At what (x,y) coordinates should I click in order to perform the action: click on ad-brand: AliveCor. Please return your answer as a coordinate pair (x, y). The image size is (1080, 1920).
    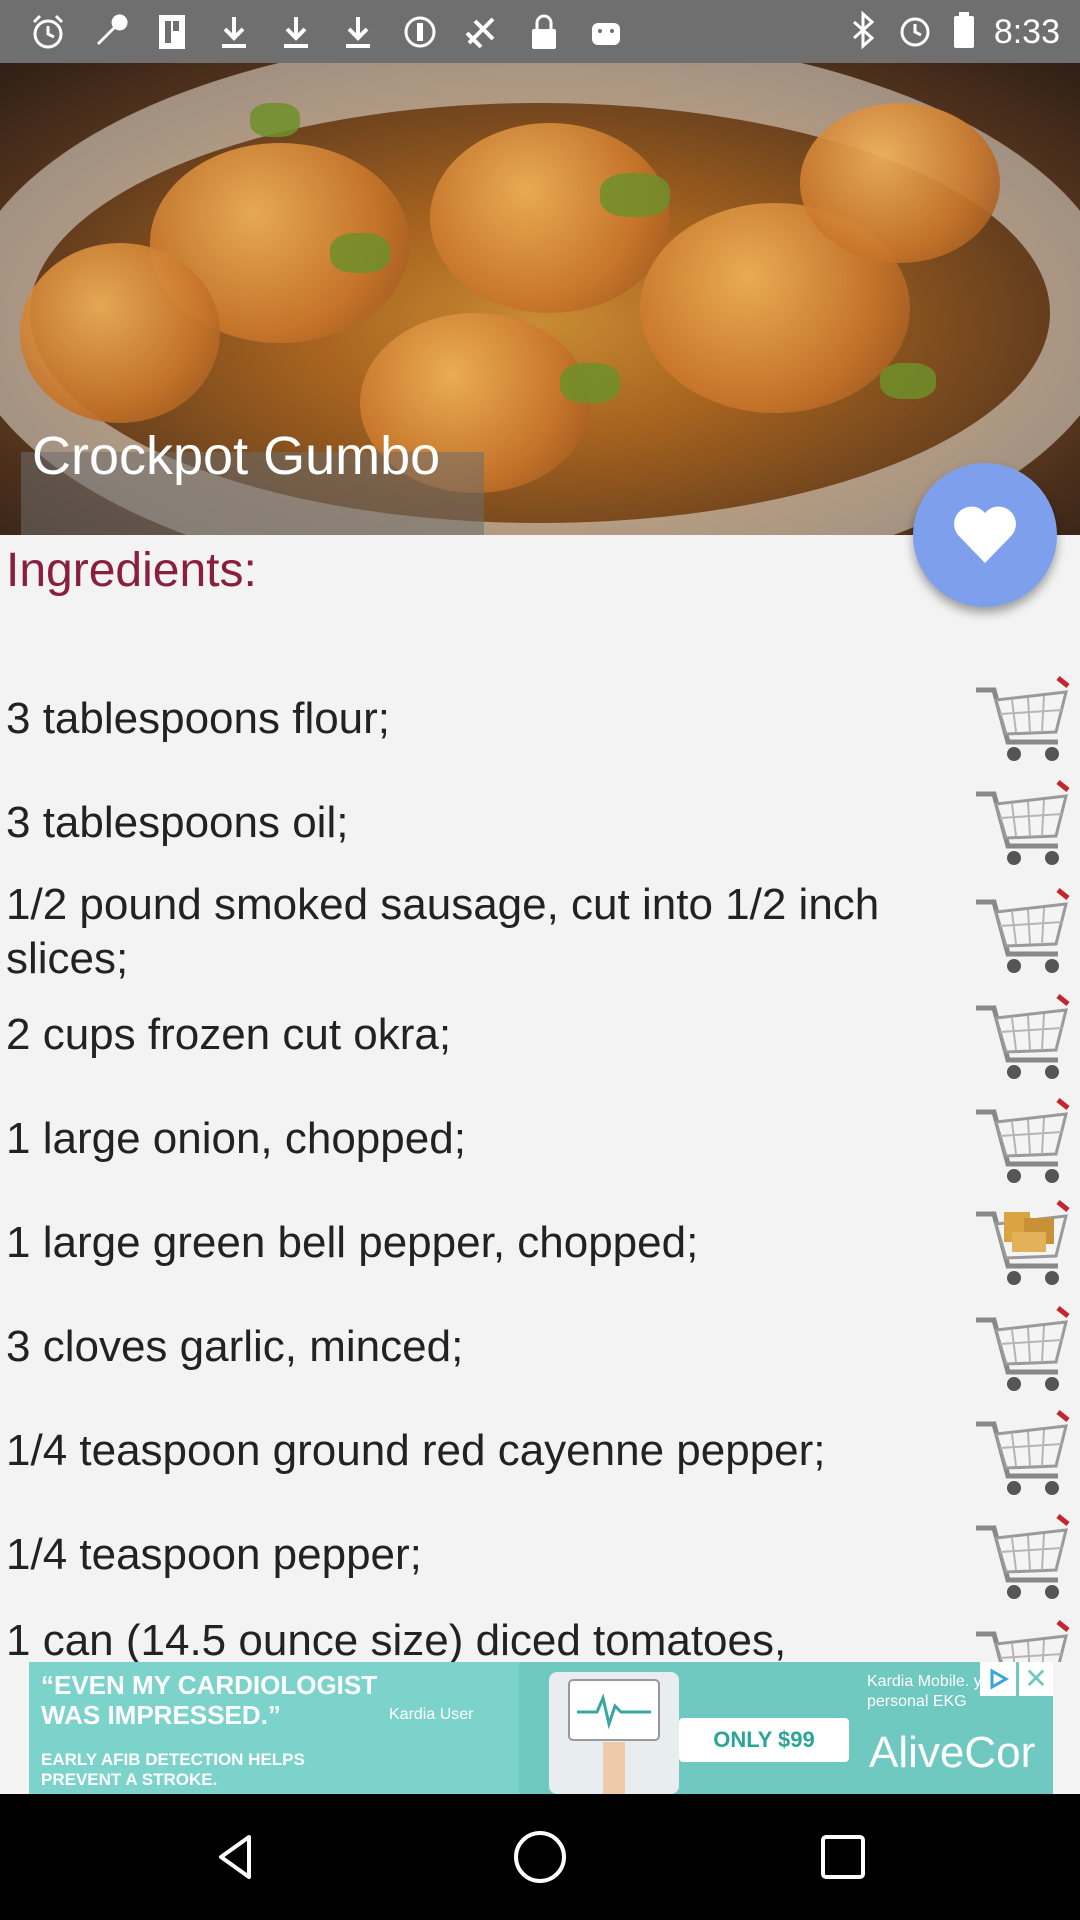
    Looking at the image, I should click on (952, 1752).